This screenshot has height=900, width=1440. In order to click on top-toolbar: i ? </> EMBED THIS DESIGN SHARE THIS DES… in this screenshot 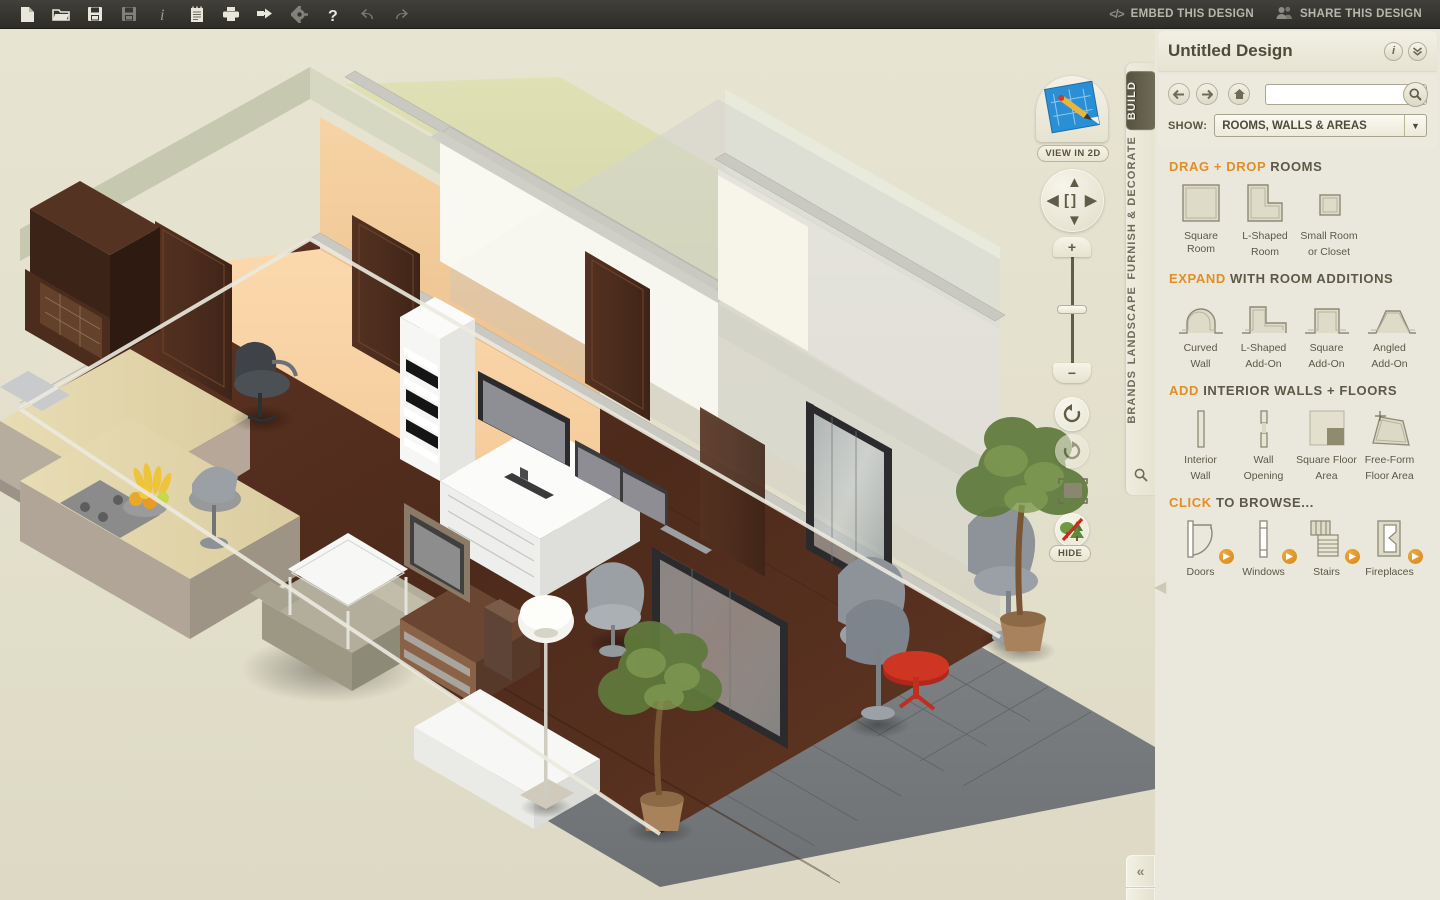, I will do `click(720, 14)`.